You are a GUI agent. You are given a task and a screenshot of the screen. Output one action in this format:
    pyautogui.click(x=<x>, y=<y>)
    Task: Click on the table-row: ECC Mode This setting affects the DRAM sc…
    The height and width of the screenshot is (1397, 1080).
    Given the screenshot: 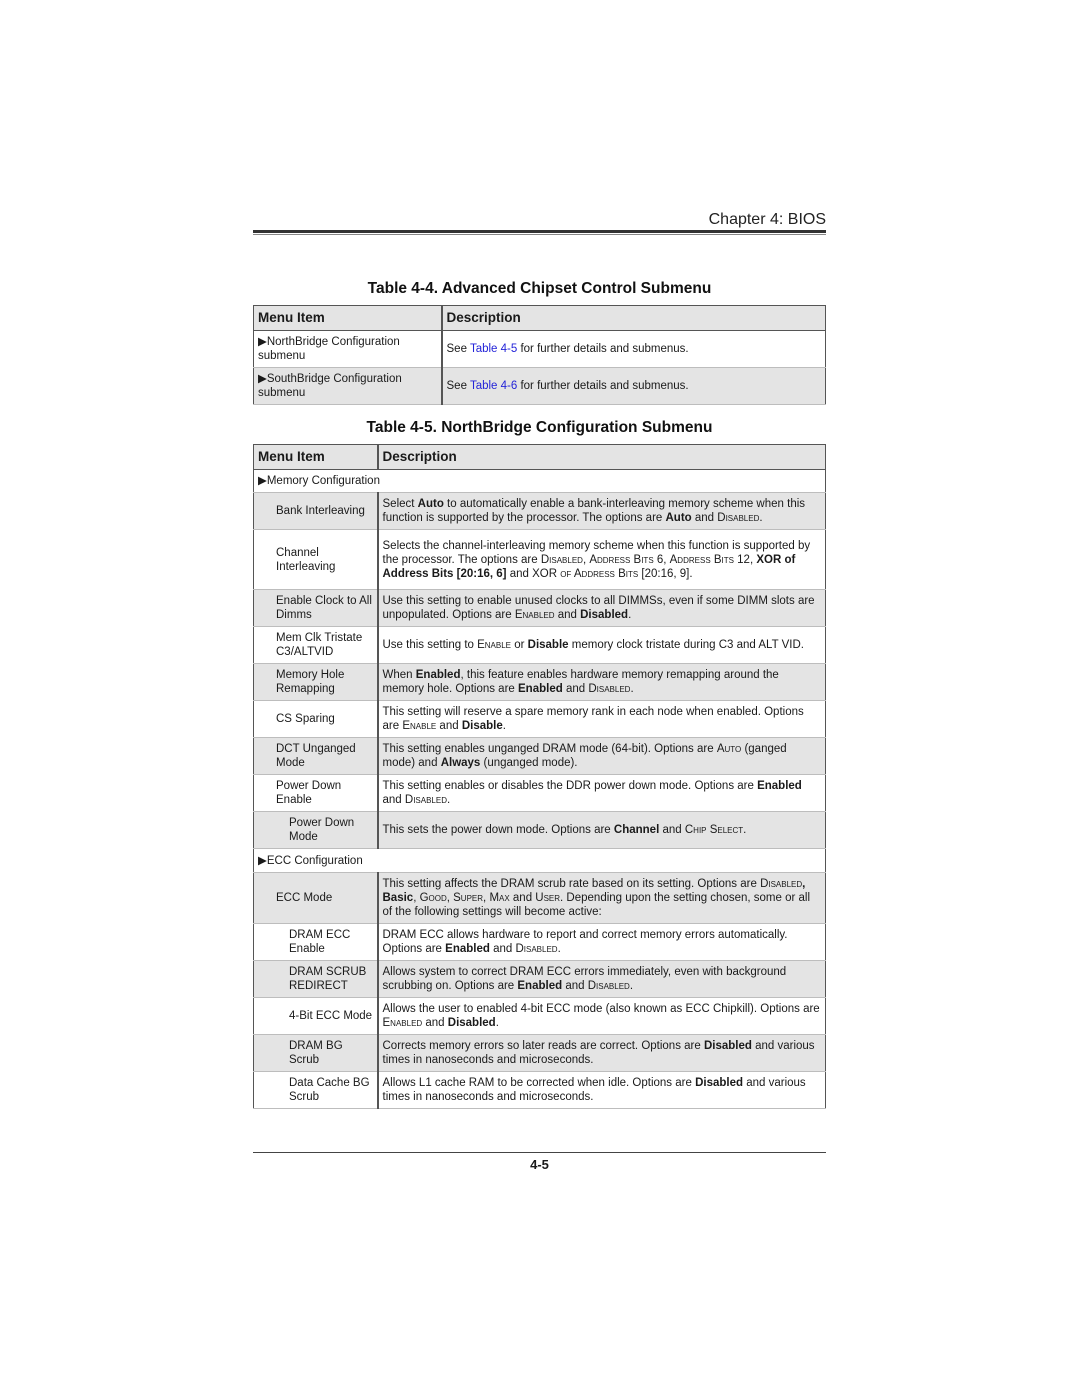 What is the action you would take?
    pyautogui.click(x=539, y=898)
    